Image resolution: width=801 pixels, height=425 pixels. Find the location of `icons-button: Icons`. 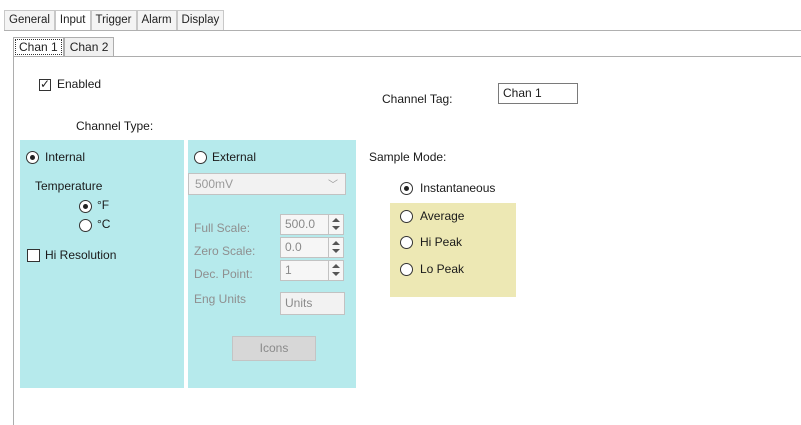

icons-button: Icons is located at coordinates (274, 348).